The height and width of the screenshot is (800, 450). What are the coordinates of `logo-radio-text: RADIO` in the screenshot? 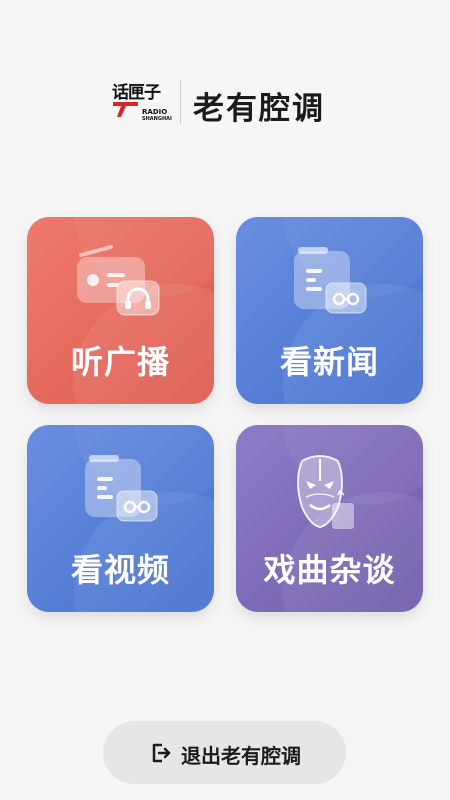 It's located at (155, 112).